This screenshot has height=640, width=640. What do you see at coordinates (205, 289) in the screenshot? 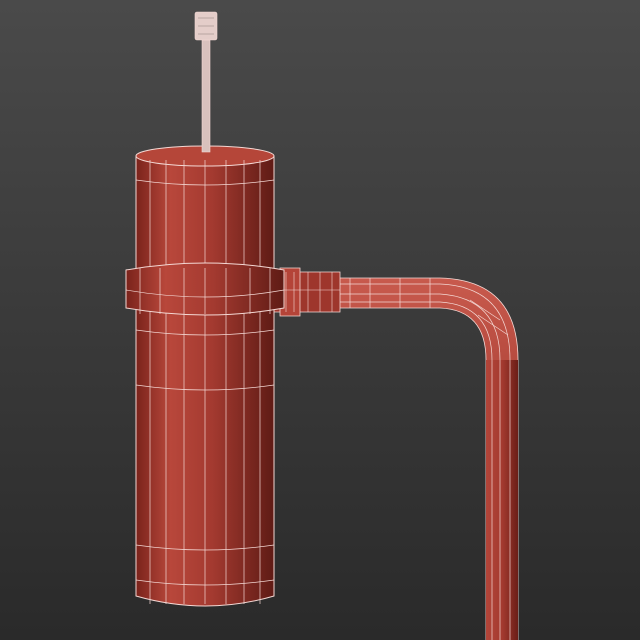
I see `lamp-collar` at bounding box center [205, 289].